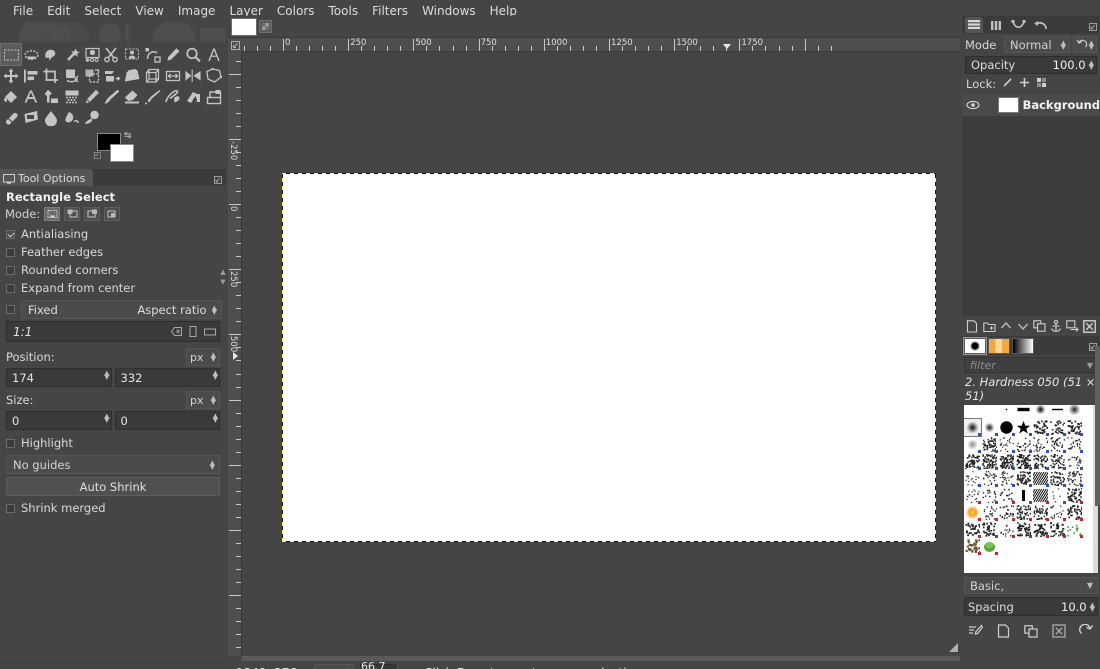 The width and height of the screenshot is (1100, 669). What do you see at coordinates (11, 117) in the screenshot?
I see `heal-tool` at bounding box center [11, 117].